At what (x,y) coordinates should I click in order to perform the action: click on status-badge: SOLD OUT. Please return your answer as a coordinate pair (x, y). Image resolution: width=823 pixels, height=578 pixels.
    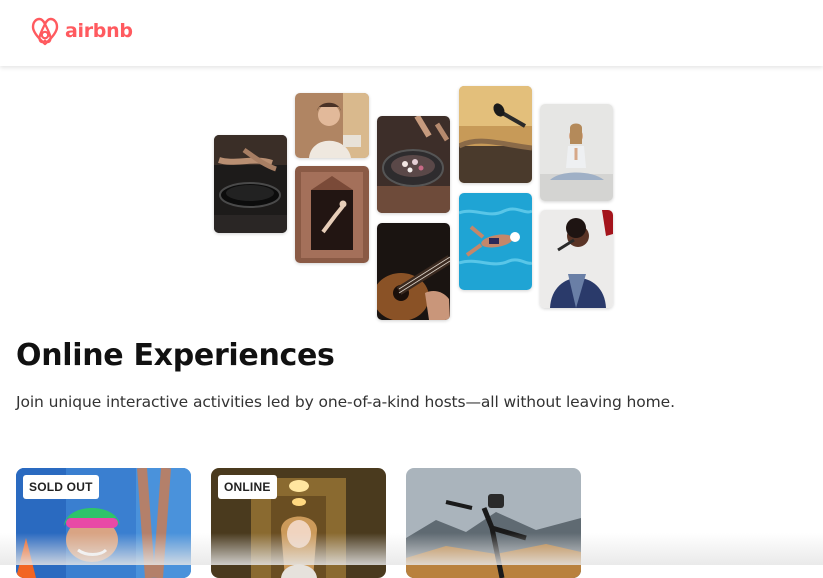
    Looking at the image, I should click on (61, 487).